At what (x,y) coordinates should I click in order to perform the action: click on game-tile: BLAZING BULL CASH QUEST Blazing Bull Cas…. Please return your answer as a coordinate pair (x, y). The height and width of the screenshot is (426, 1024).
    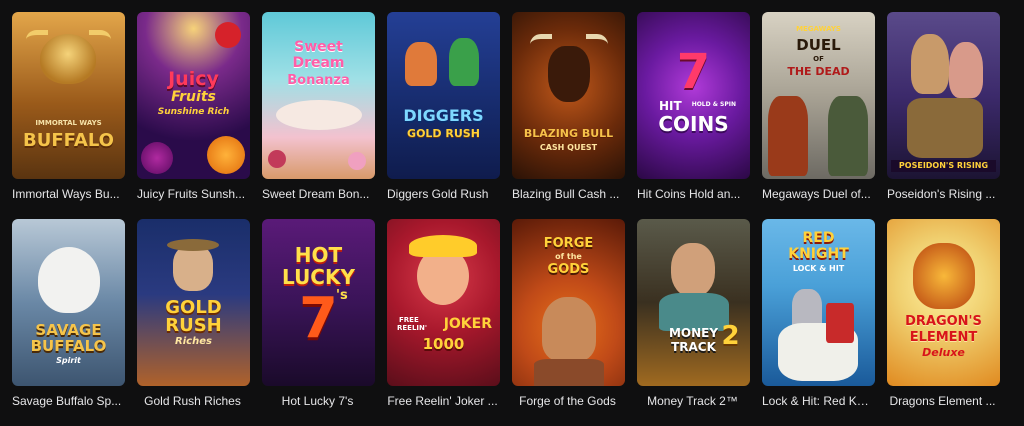
    Looking at the image, I should click on (568, 115).